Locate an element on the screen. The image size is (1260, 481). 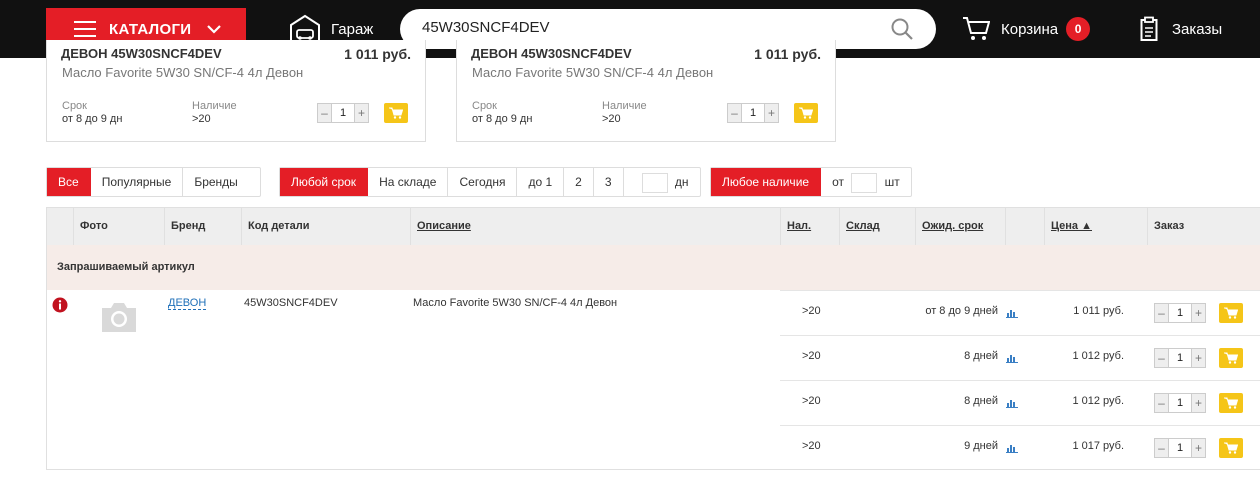
filter-any-term: Любой срок is located at coordinates (324, 182).